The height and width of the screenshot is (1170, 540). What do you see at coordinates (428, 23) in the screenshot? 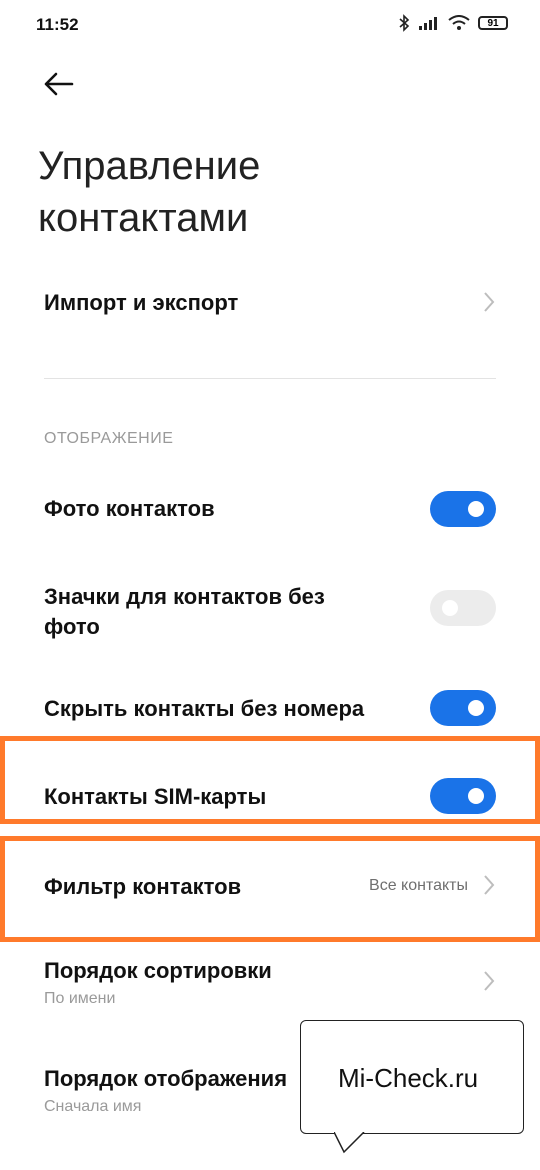
I see `signal-icon` at bounding box center [428, 23].